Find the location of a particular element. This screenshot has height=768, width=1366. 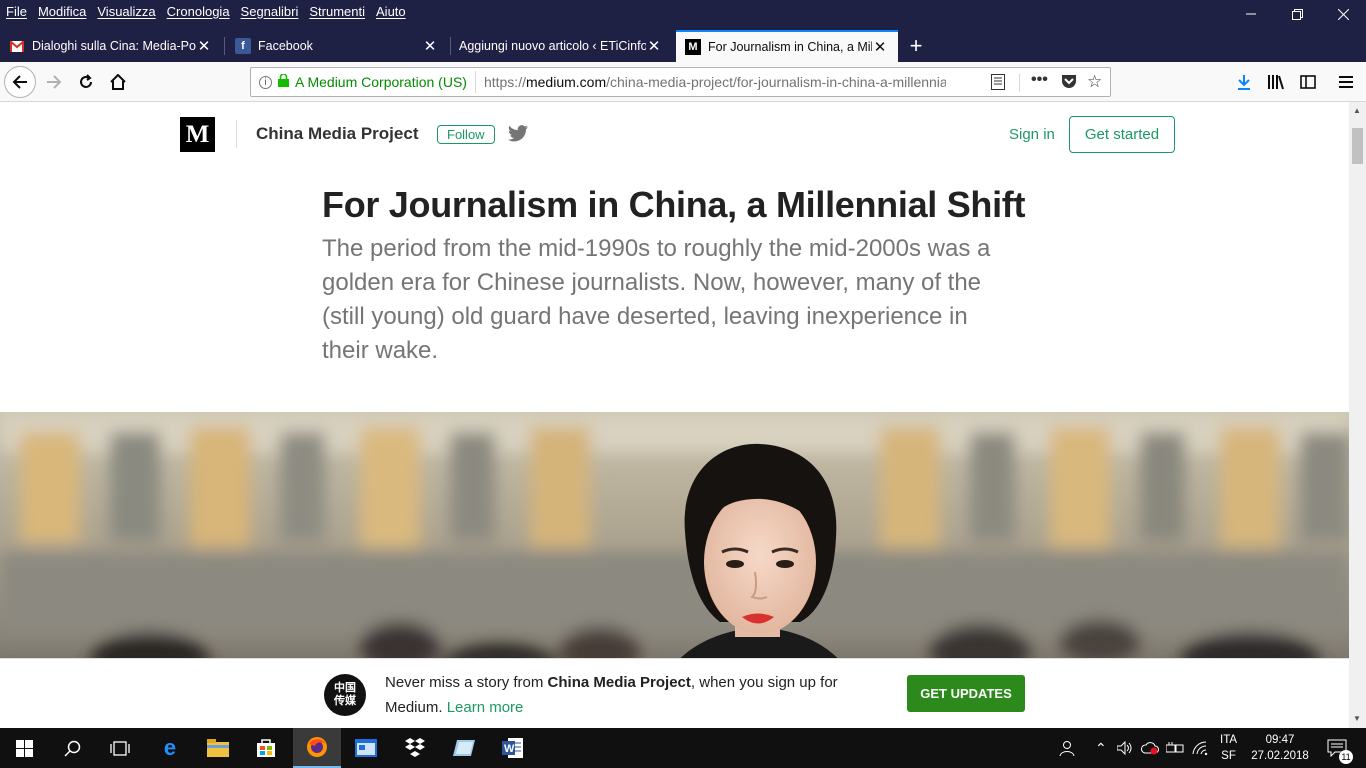

tab-title: Dialoghi sulla Cina: Media-Poli is located at coordinates (114, 46).